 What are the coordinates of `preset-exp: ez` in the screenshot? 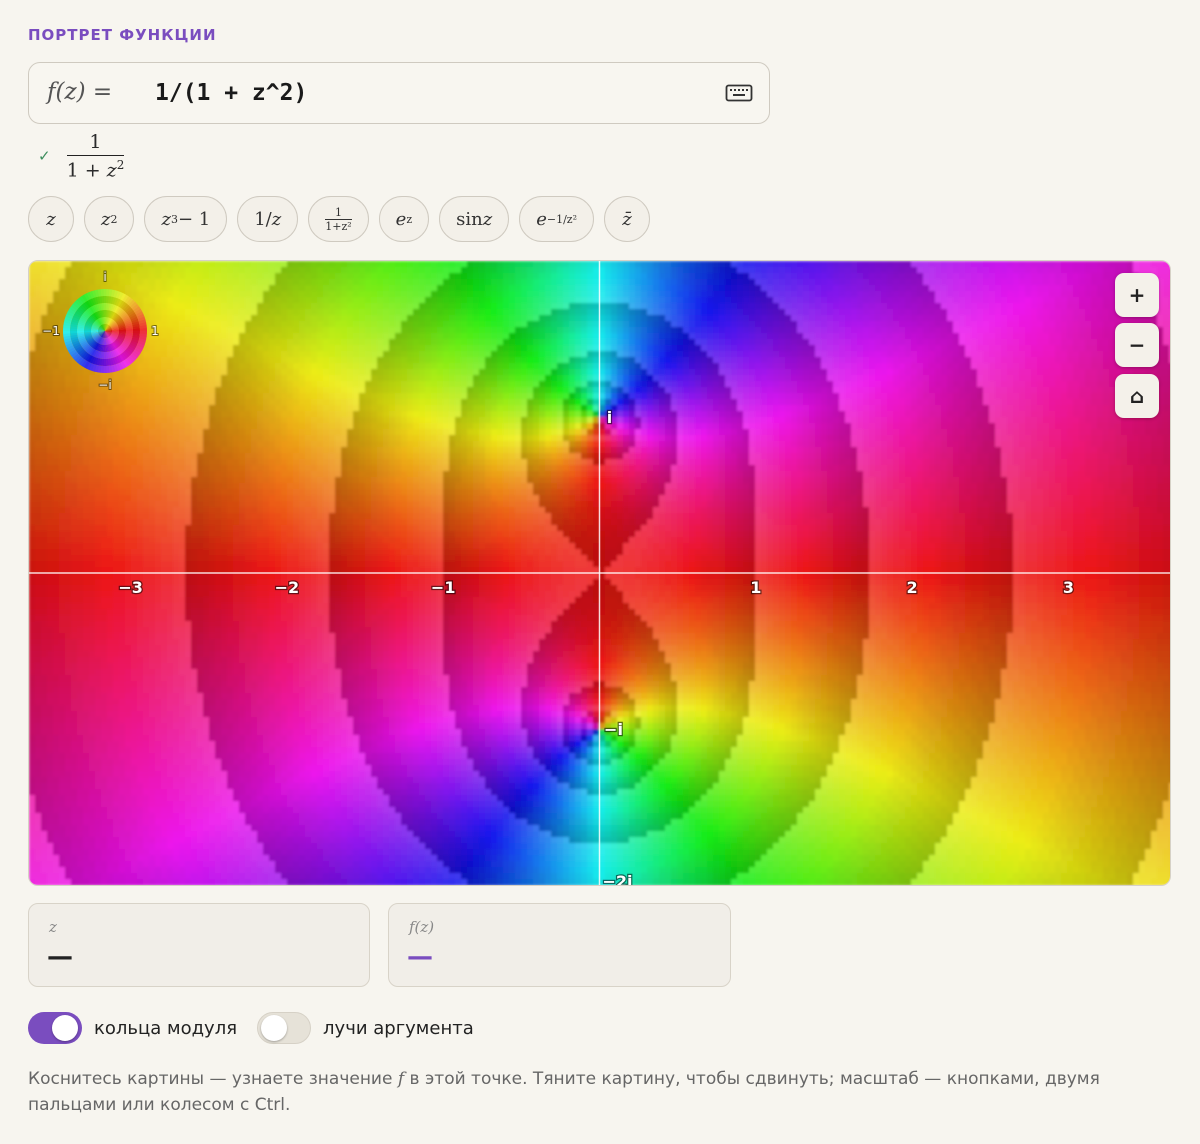 It's located at (404, 219).